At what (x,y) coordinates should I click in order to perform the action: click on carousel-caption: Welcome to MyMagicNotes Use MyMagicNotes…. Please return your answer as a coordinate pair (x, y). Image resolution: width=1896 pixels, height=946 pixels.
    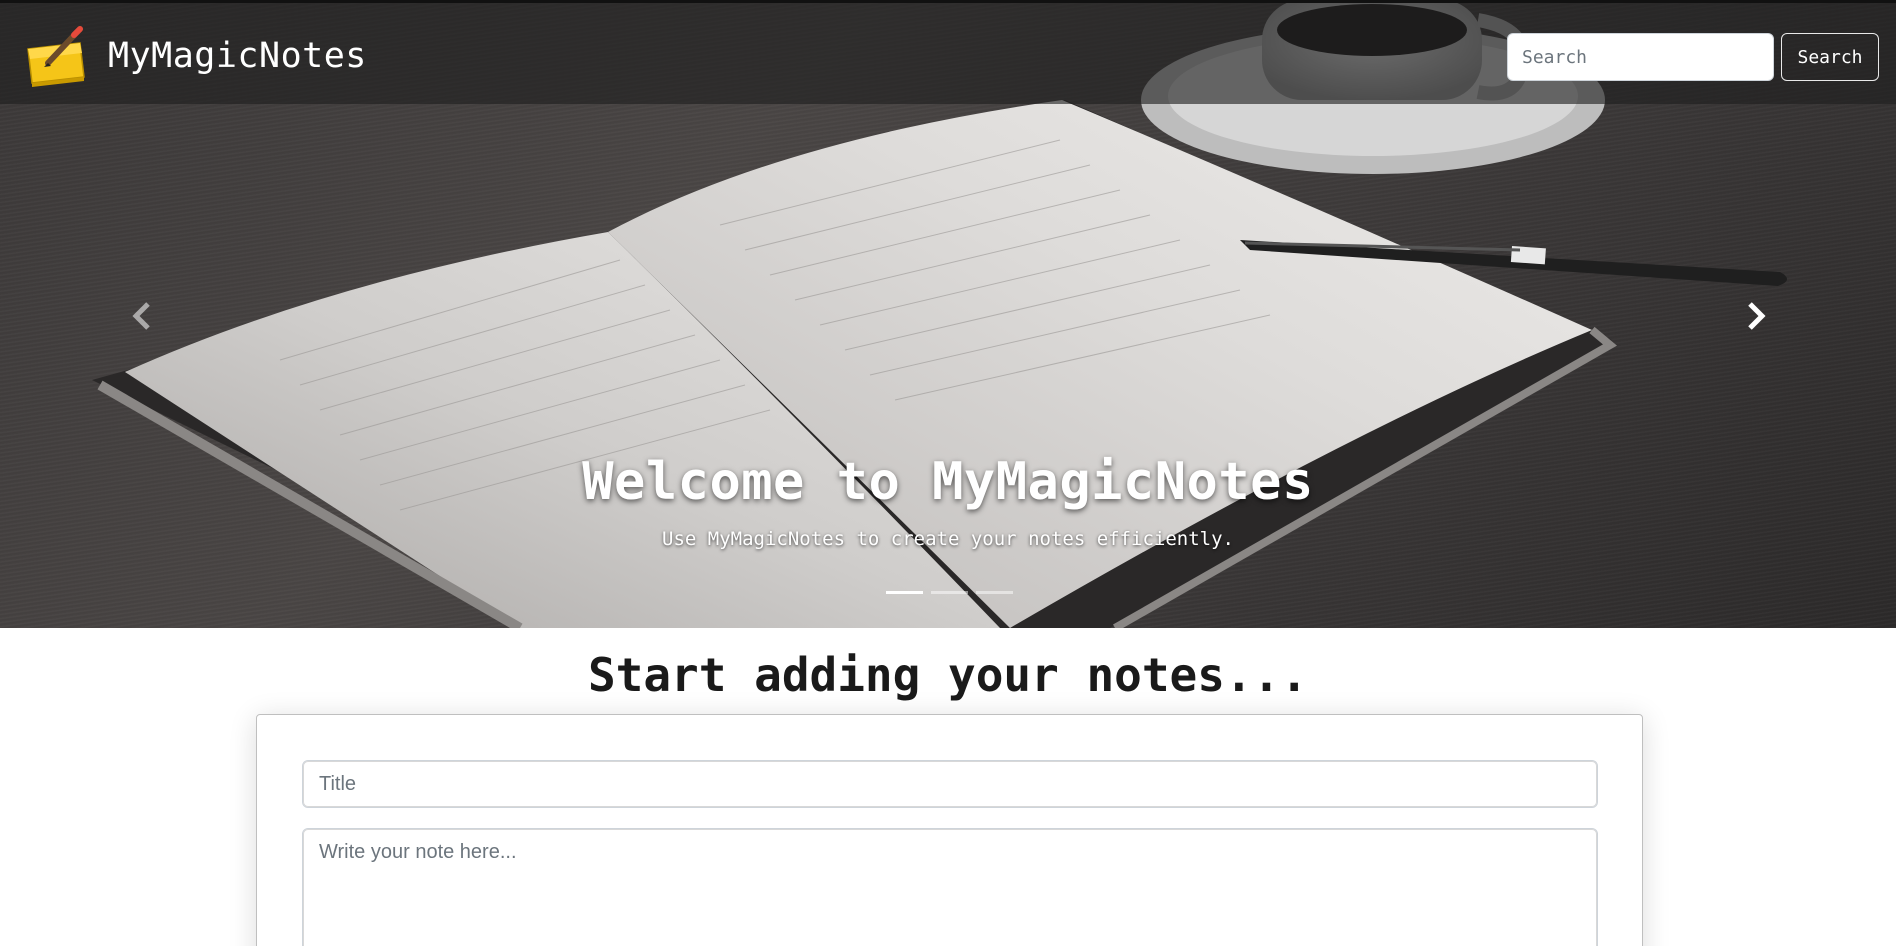
    Looking at the image, I should click on (948, 501).